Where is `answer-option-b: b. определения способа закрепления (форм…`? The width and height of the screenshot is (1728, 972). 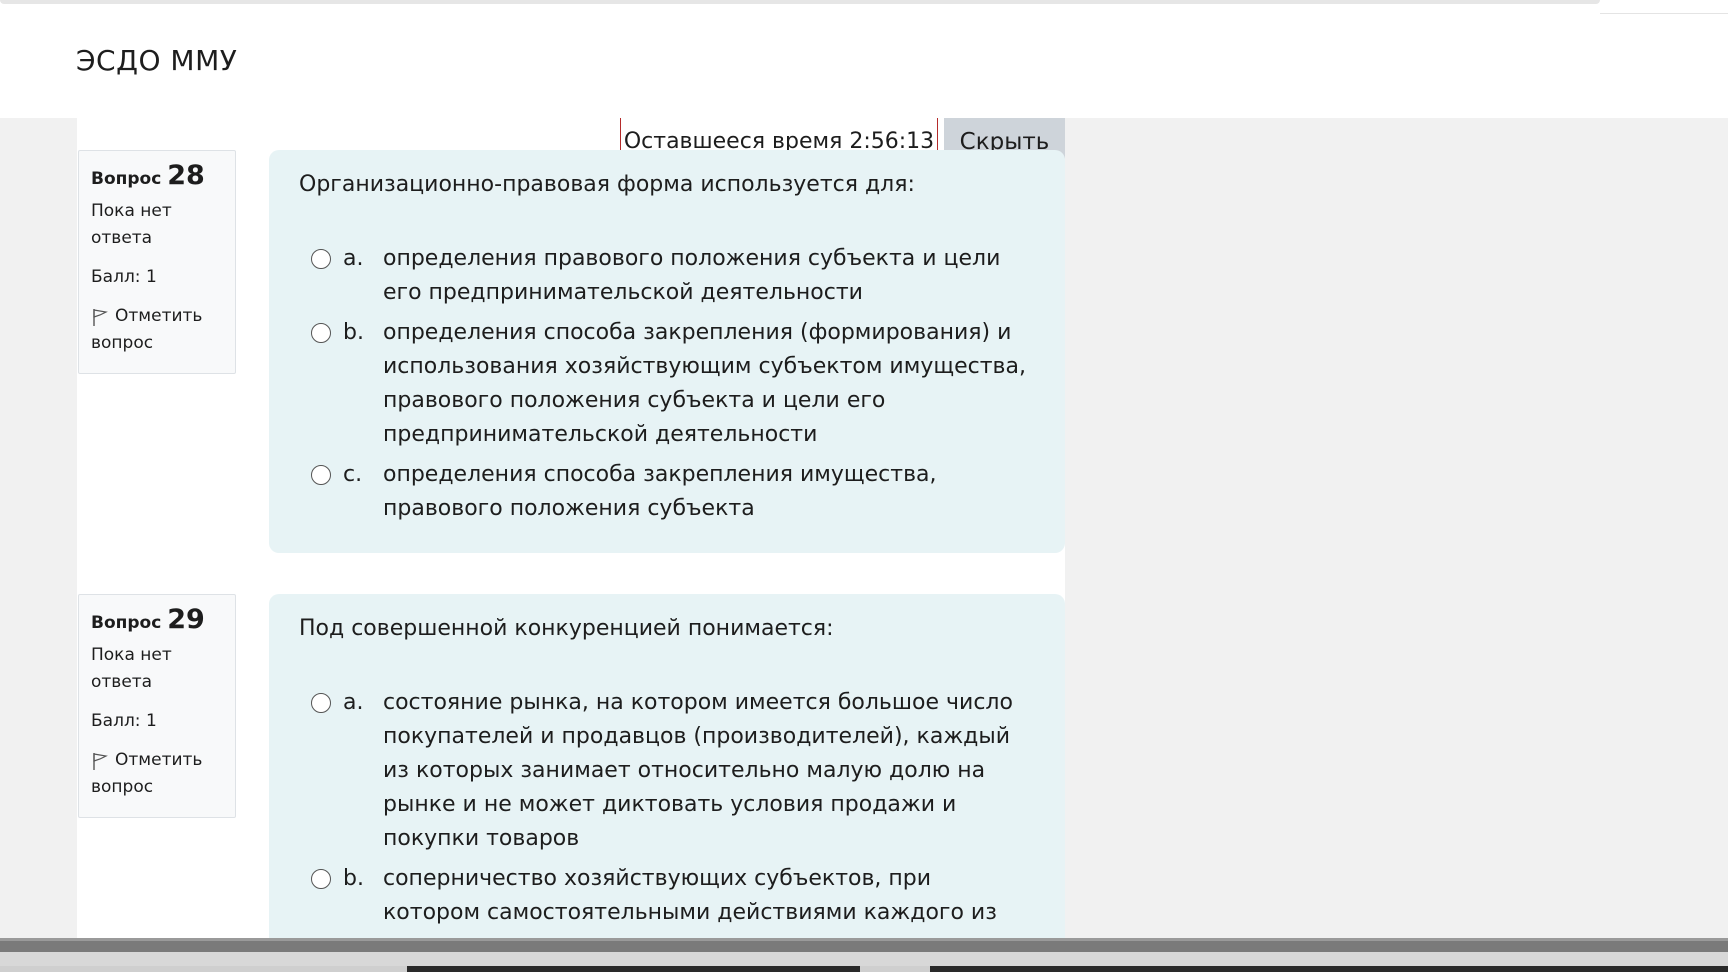
answer-option-b: b. определения способа закрепления (форм… is located at coordinates (667, 384).